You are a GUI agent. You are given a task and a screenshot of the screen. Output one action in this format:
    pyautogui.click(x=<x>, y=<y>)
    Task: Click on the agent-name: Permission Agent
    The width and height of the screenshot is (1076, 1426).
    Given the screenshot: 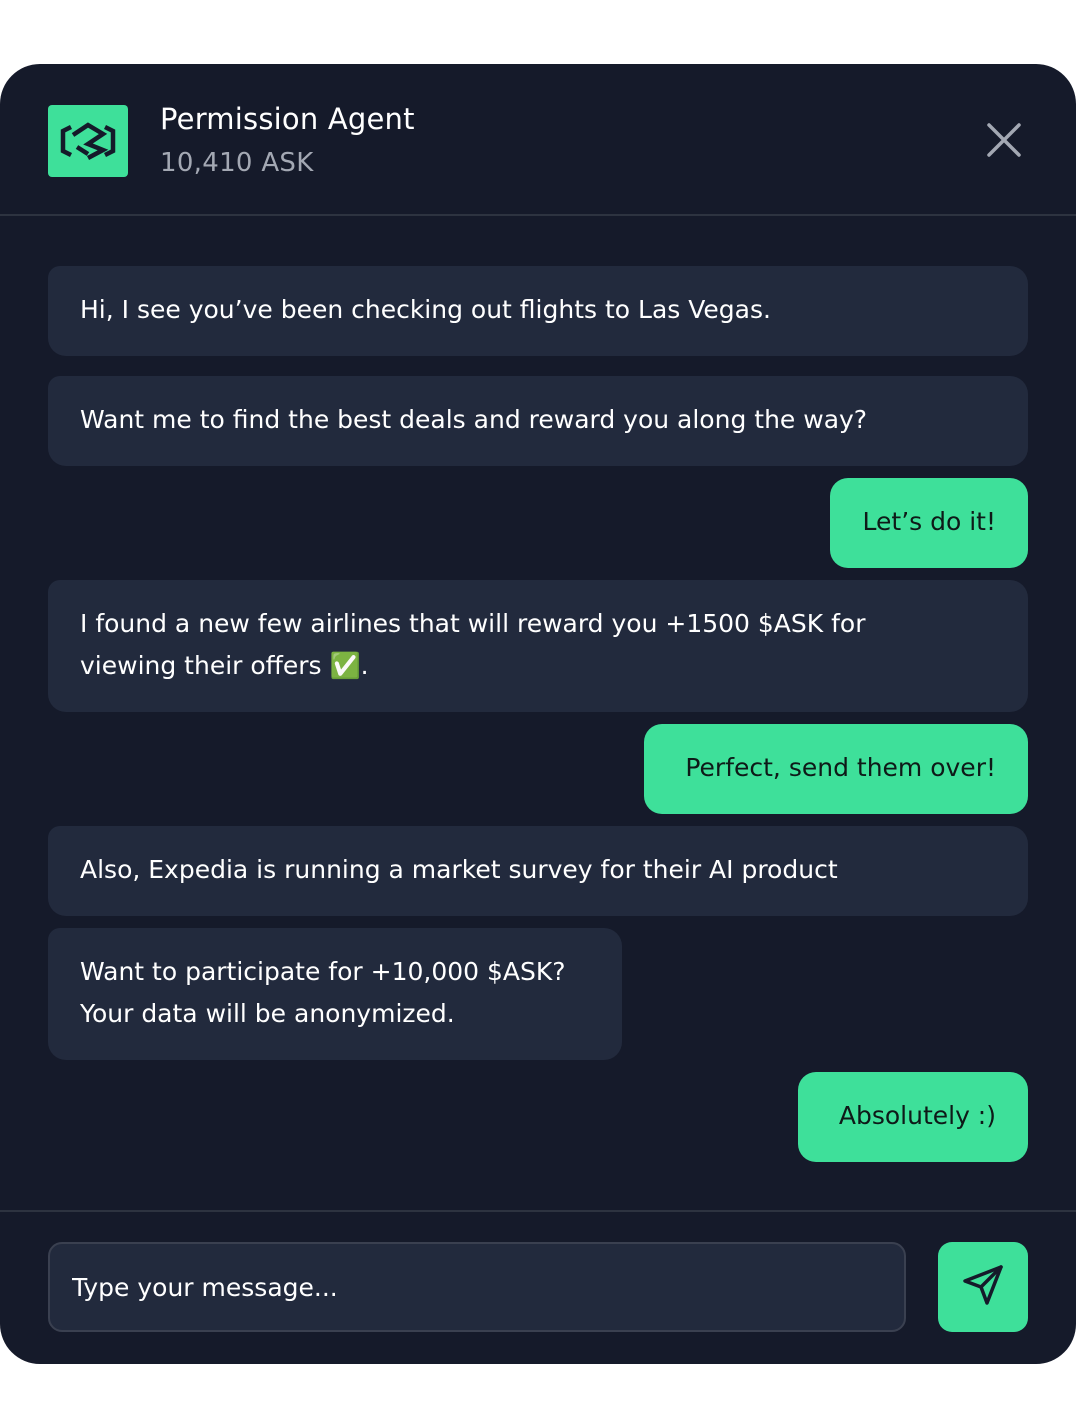 What is the action you would take?
    pyautogui.click(x=287, y=119)
    